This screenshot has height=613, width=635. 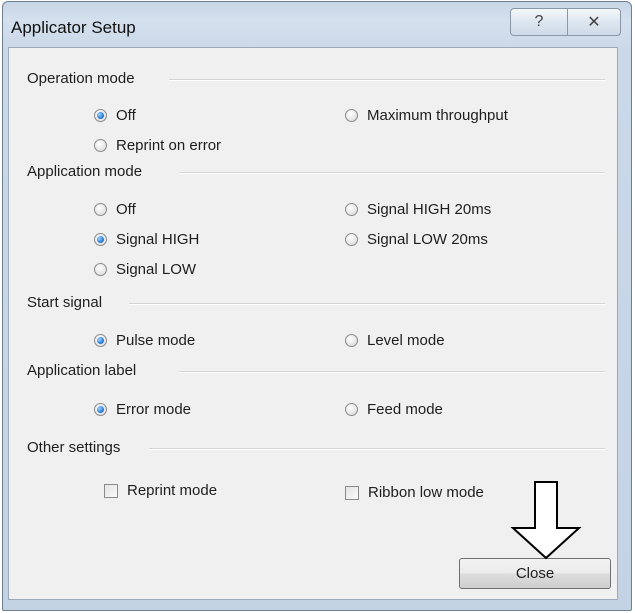 I want to click on down-arrow-icon, so click(x=546, y=520).